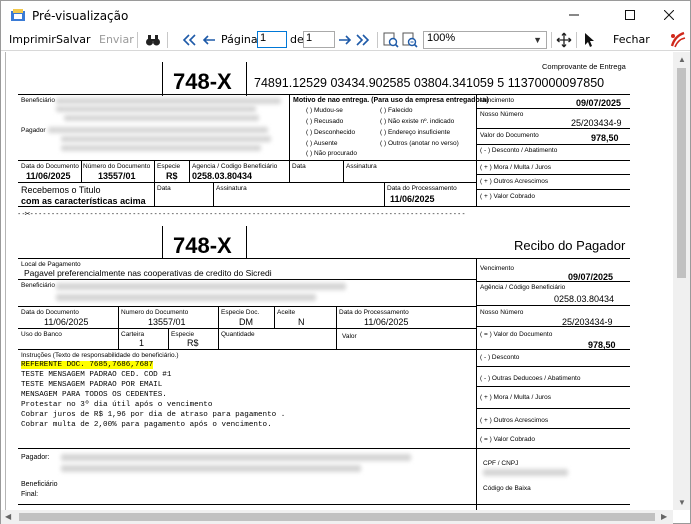  I want to click on previous-page-icon, so click(209, 40).